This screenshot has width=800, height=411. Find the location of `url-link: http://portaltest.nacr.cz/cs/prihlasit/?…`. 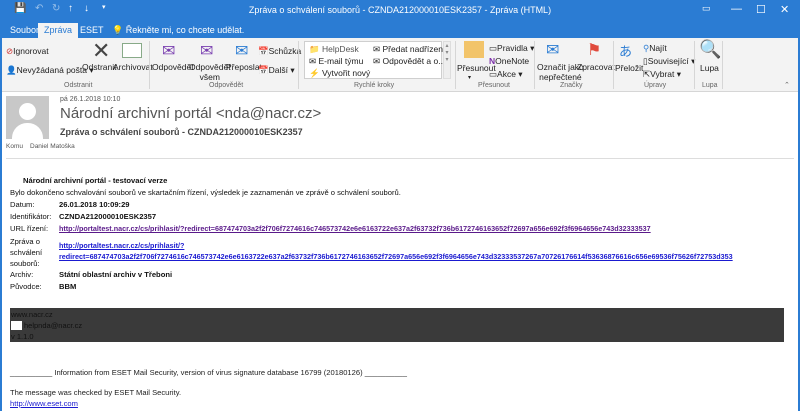

url-link: http://portaltest.nacr.cz/cs/prihlasit/?… is located at coordinates (426, 228).